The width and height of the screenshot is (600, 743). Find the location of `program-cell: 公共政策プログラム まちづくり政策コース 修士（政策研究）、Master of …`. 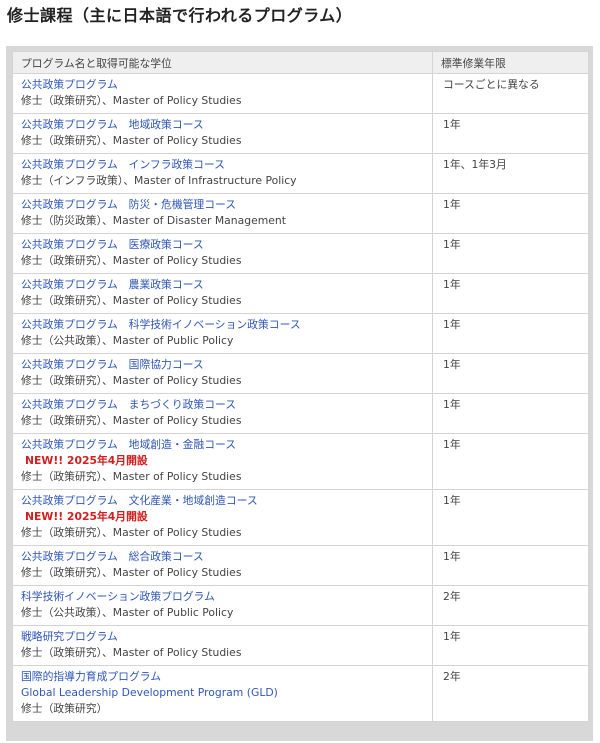

program-cell: 公共政策プログラム まちづくり政策コース 修士（政策研究）、Master of … is located at coordinates (222, 413).